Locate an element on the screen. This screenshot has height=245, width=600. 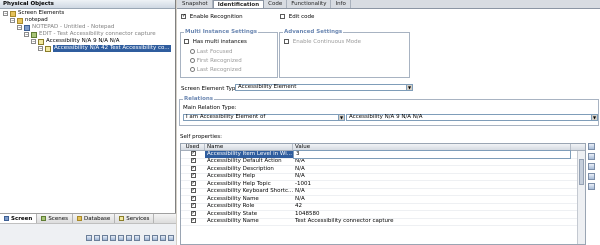
tab-snapshot: Snapshot is located at coordinates (195, 4).